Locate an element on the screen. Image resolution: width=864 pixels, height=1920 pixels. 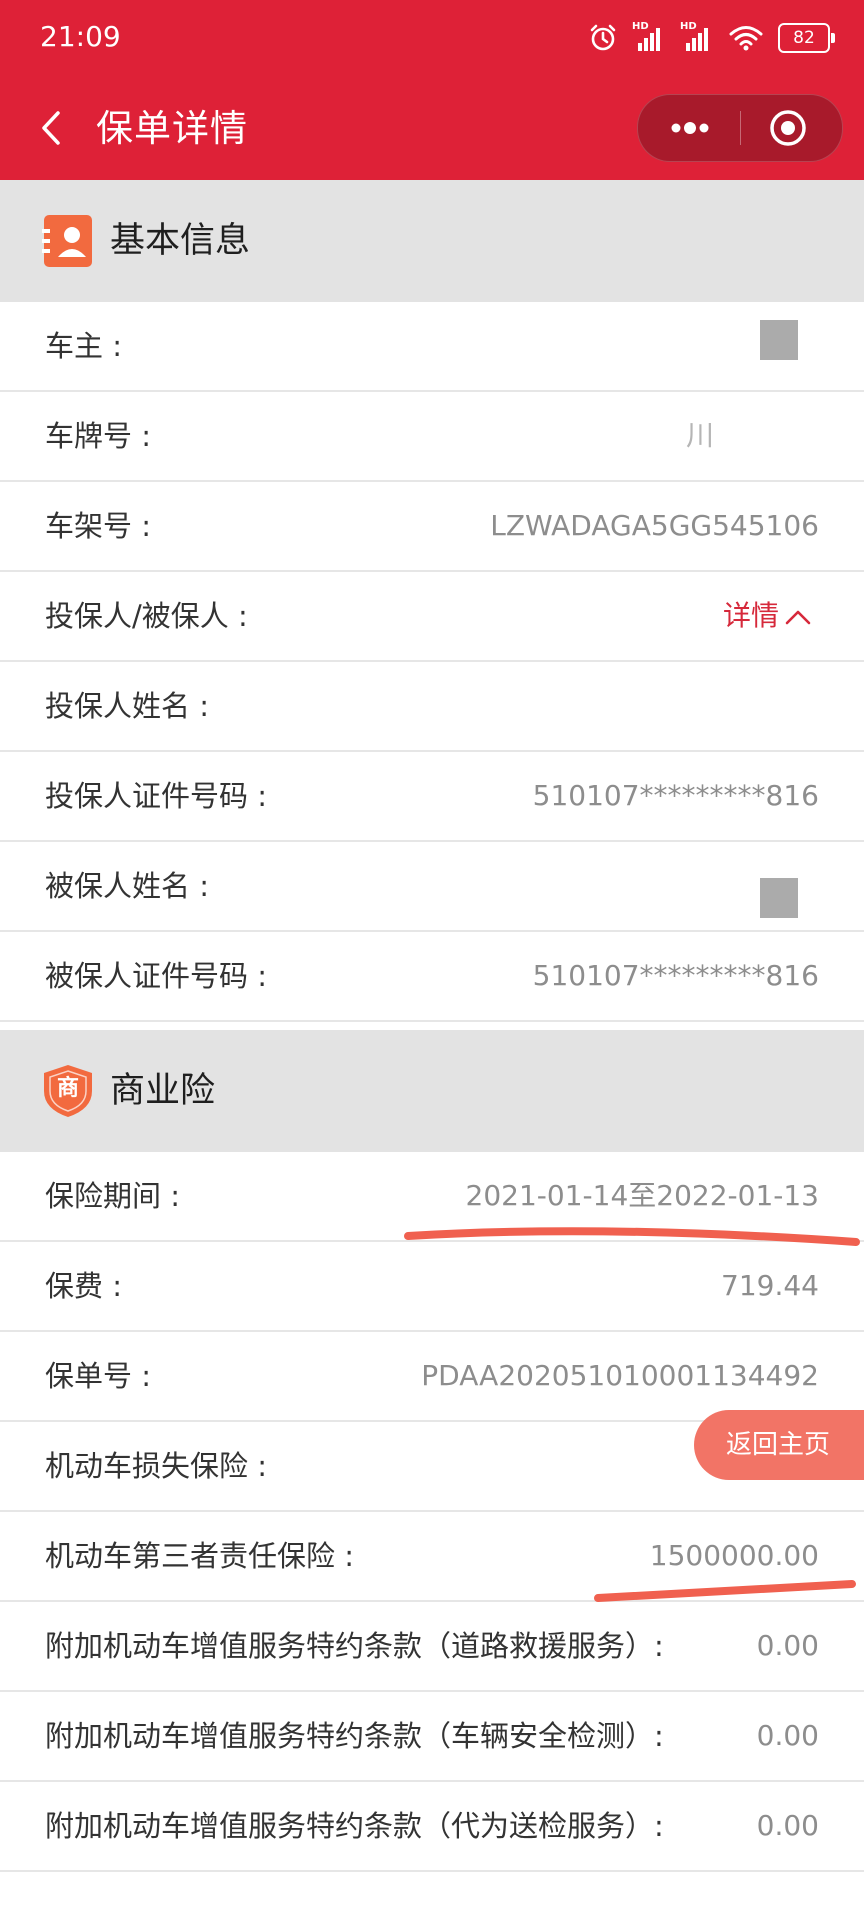
row-applicant-id: 投保人证件号码 : 510107*********816 is located at coordinates (432, 797).